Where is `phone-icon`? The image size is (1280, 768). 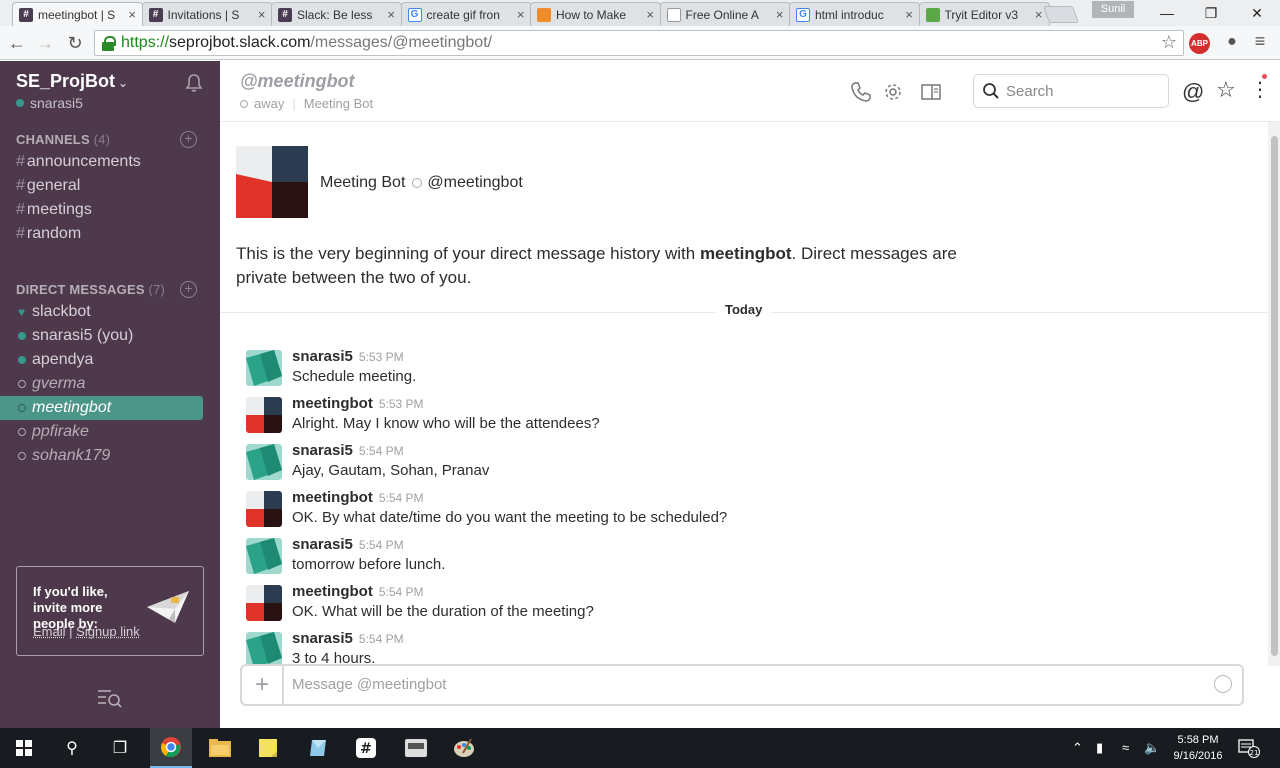
phone-icon is located at coordinates (861, 92).